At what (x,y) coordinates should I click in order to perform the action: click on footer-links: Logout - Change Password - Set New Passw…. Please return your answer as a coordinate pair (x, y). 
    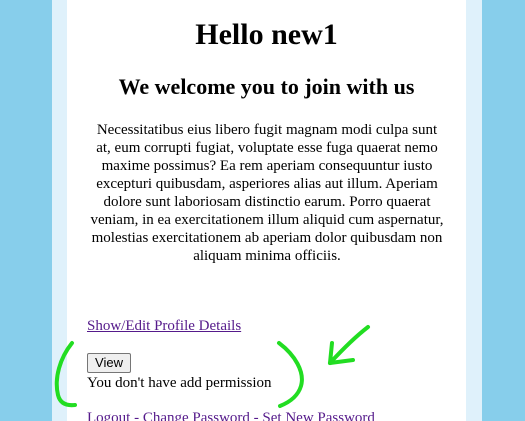
    Looking at the image, I should click on (231, 415).